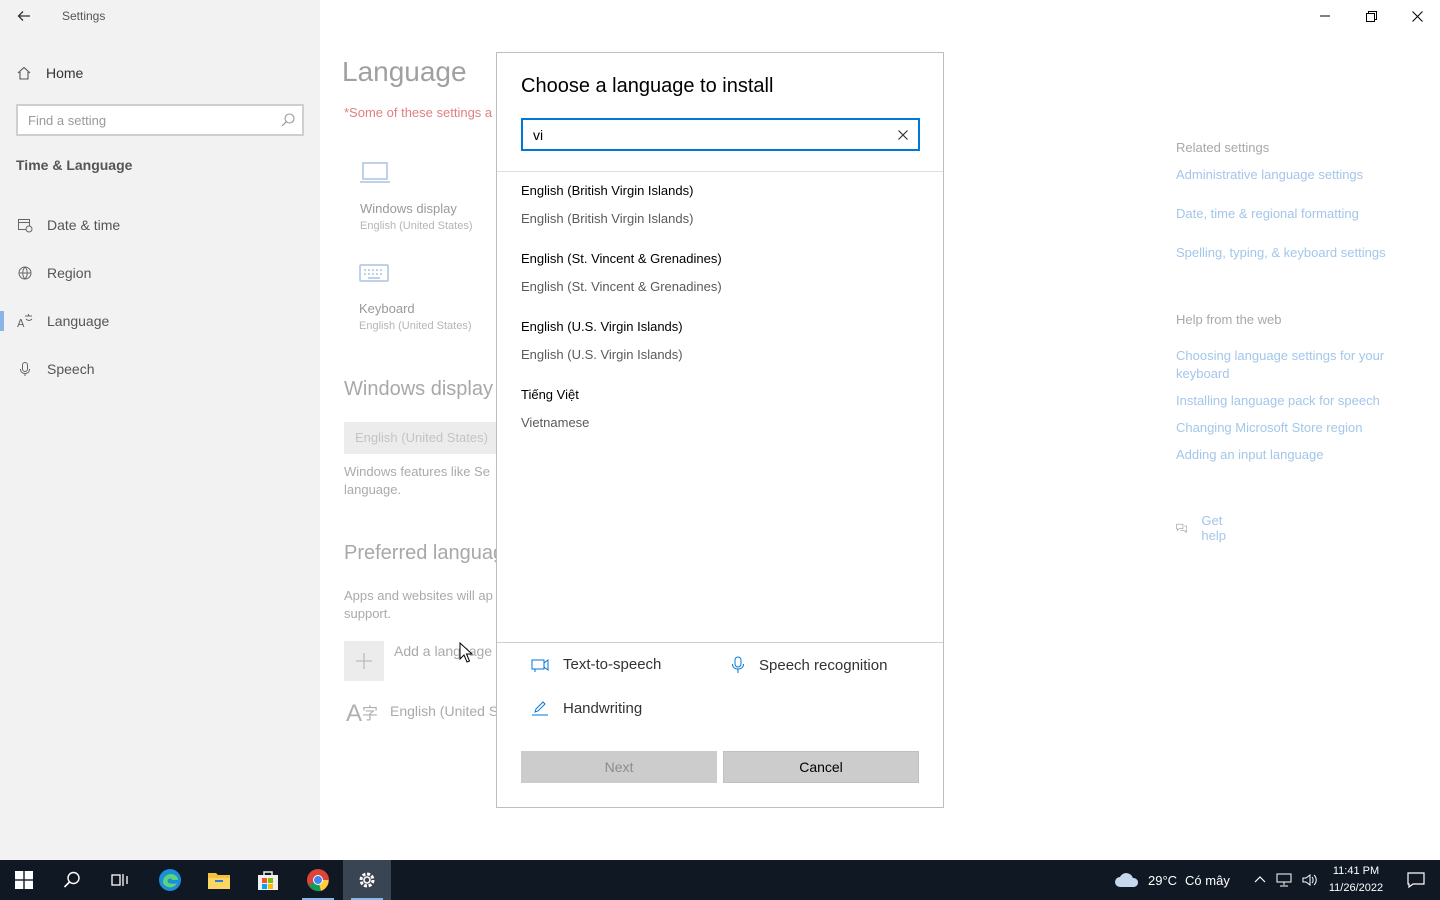 The image size is (1440, 900). I want to click on restore-button, so click(1371, 16).